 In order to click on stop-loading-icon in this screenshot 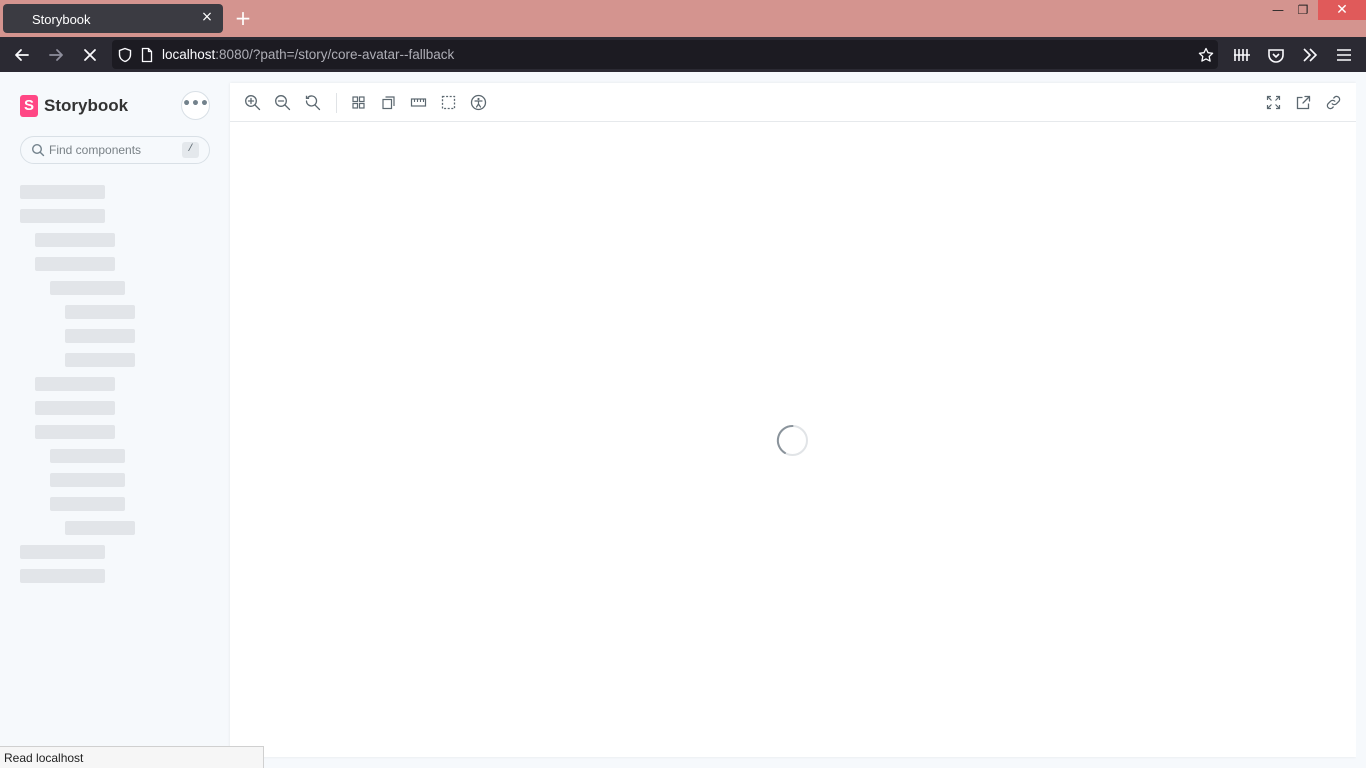, I will do `click(90, 55)`.